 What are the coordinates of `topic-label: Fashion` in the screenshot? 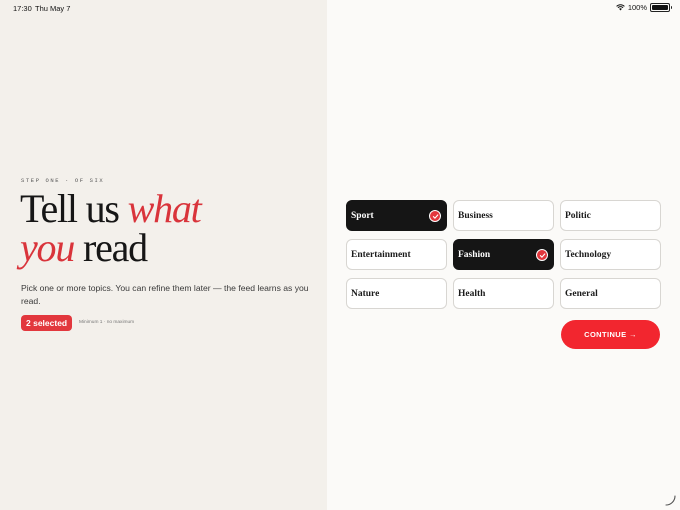 It's located at (474, 254).